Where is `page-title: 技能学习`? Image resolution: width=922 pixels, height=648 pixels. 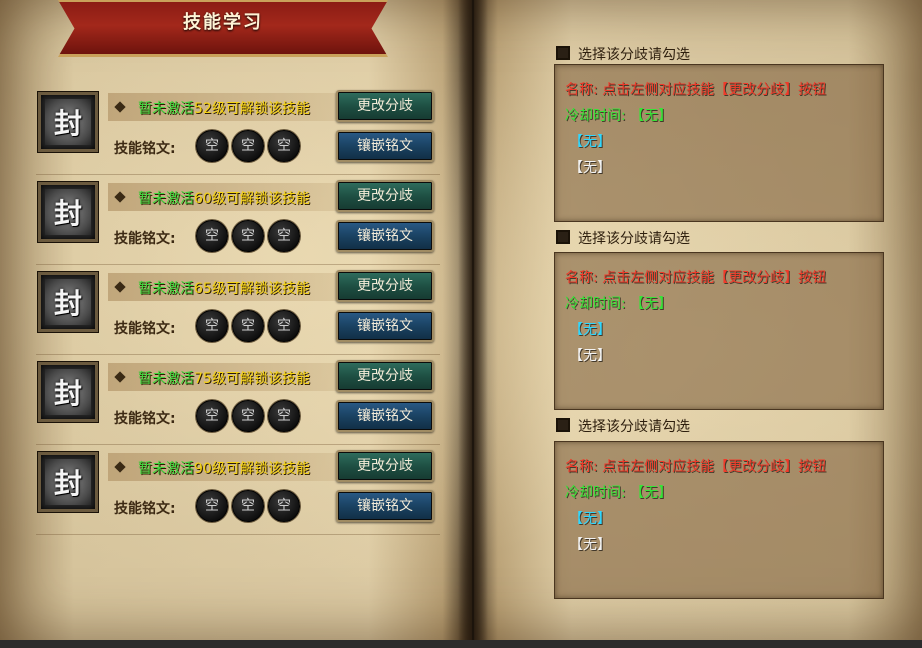
page-title: 技能学习 is located at coordinates (223, 22).